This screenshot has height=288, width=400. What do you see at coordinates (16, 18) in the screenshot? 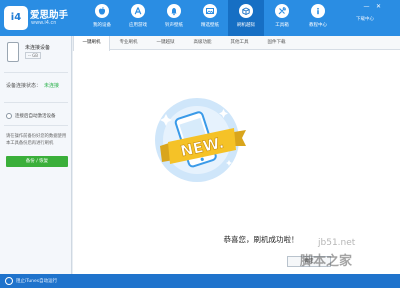
I see `logo-icon: i4` at bounding box center [16, 18].